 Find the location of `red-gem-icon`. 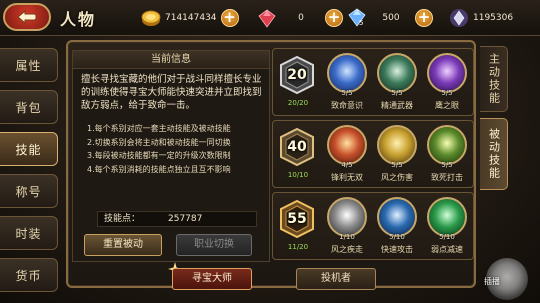

red-gem-icon is located at coordinates (267, 18).